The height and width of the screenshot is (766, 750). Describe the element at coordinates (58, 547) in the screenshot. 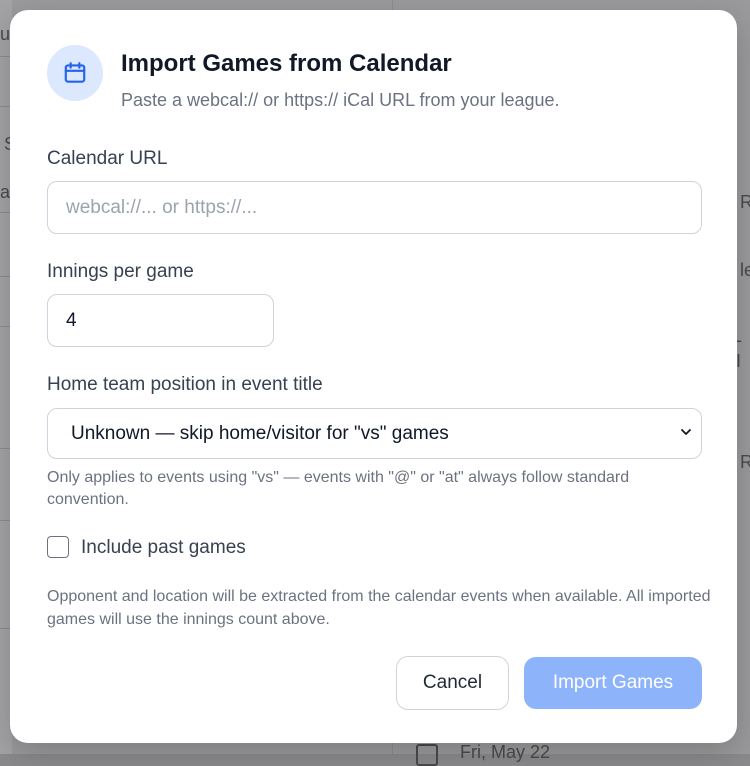

I see `include-past-games-checkbox` at that location.